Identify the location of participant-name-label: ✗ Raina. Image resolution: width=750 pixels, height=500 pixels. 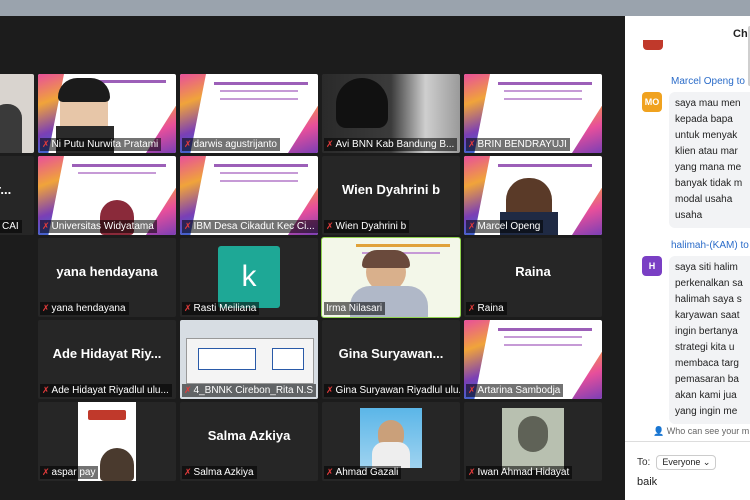
(486, 308).